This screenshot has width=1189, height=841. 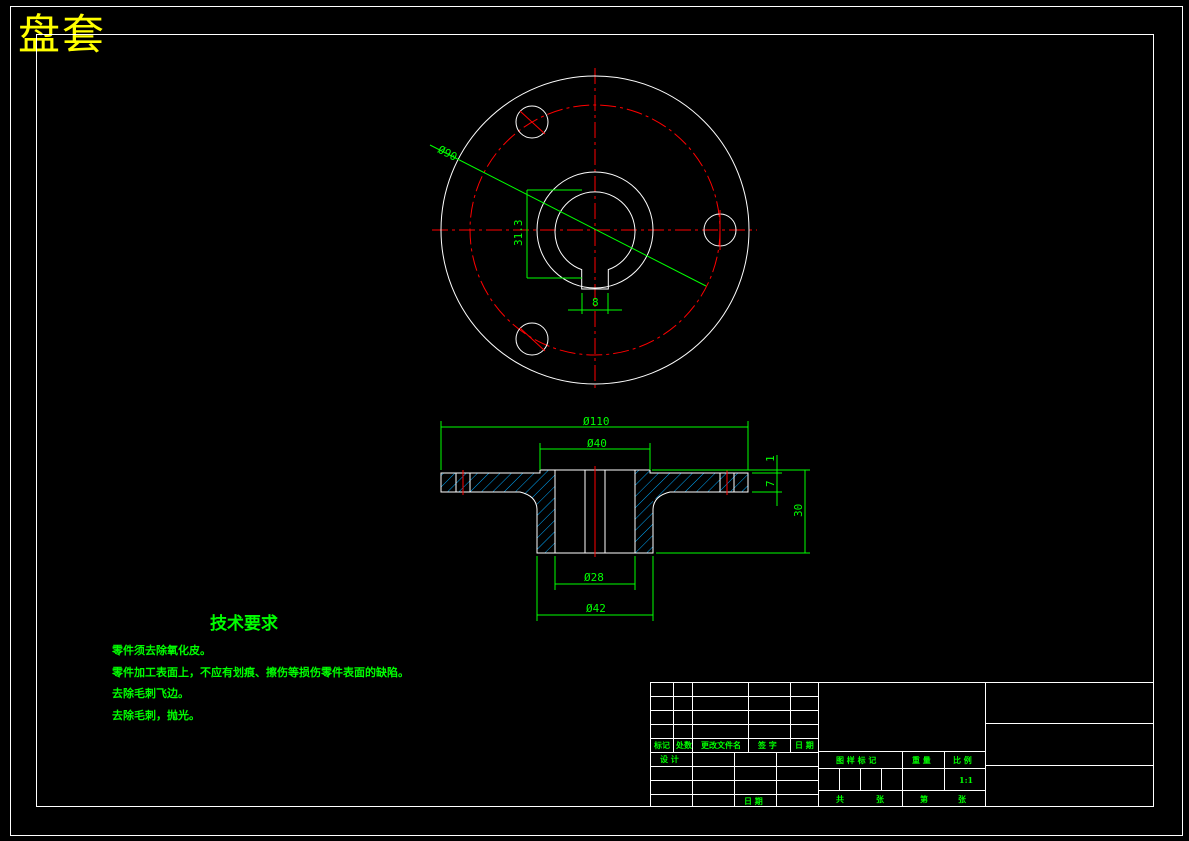 I want to click on section-view: Ø110 Ø40 1 7 30 Ø28 Ø42, so click(x=625, y=518).